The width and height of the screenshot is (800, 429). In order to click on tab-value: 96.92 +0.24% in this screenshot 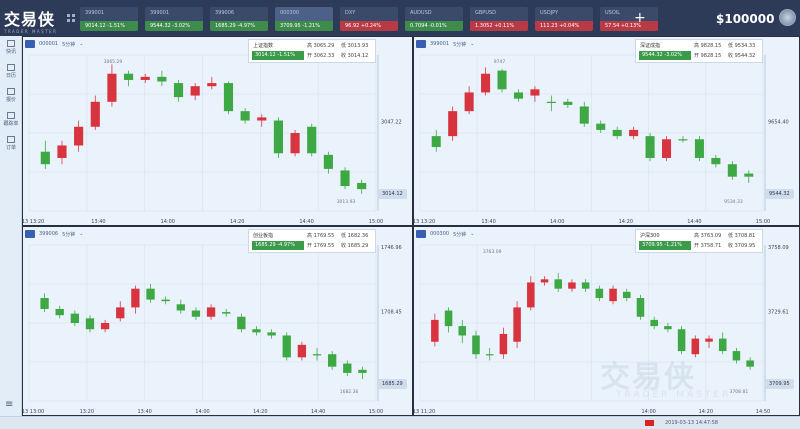, I will do `click(363, 26)`.